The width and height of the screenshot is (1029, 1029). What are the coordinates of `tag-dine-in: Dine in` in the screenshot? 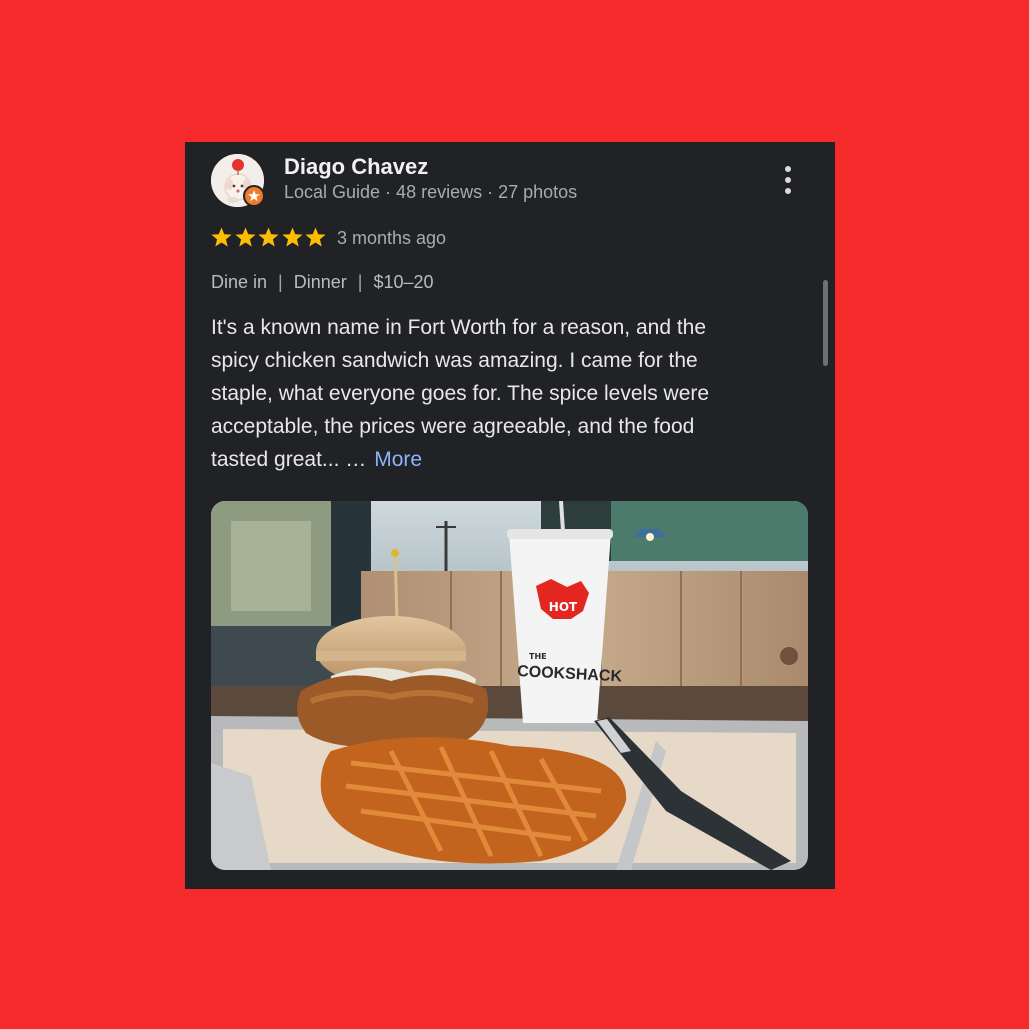 It's located at (239, 282).